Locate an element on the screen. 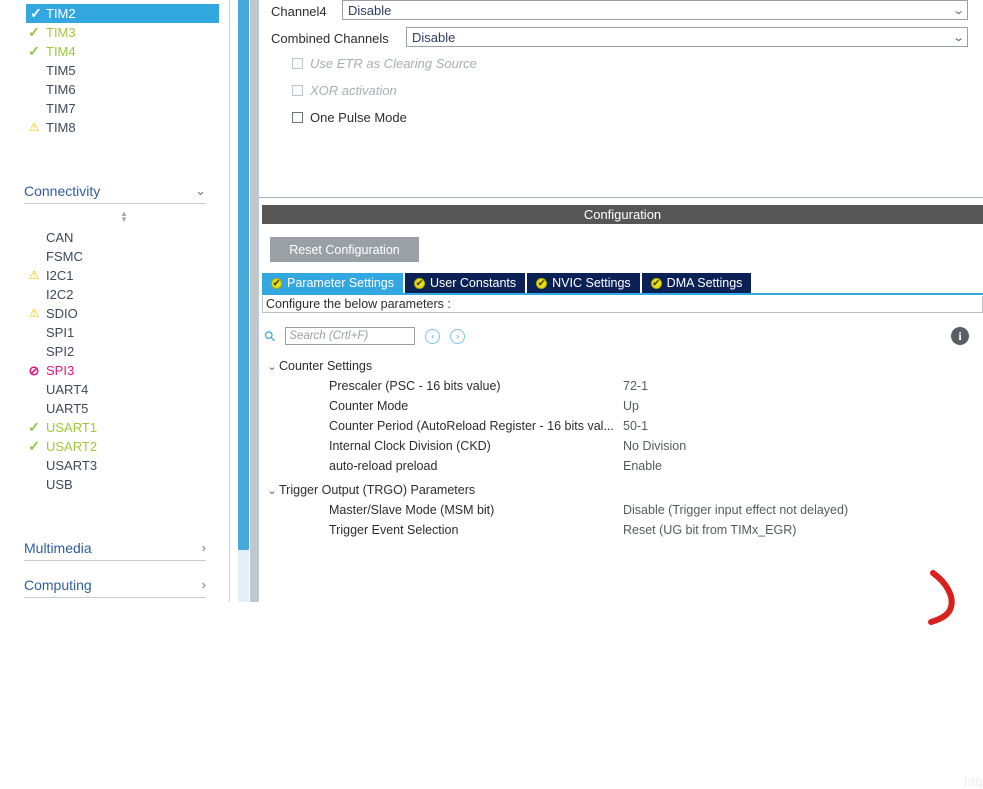  sidebar-item-spi3: ⊘ SPI3 is located at coordinates (37, 370).